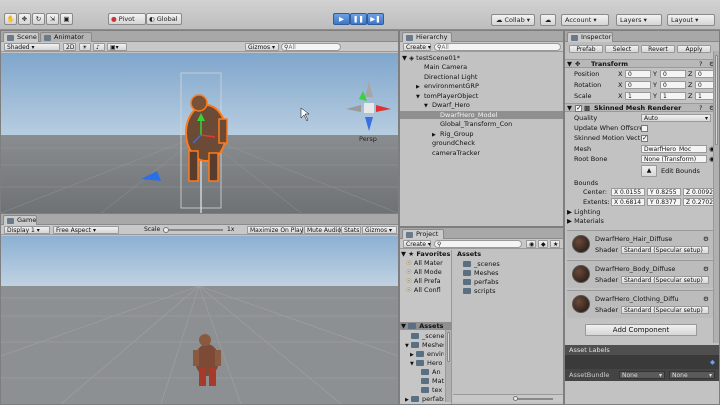 The image size is (720, 405). What do you see at coordinates (86, 230) in the screenshot?
I see `aspect-dropdown: Free Aspect ▾` at bounding box center [86, 230].